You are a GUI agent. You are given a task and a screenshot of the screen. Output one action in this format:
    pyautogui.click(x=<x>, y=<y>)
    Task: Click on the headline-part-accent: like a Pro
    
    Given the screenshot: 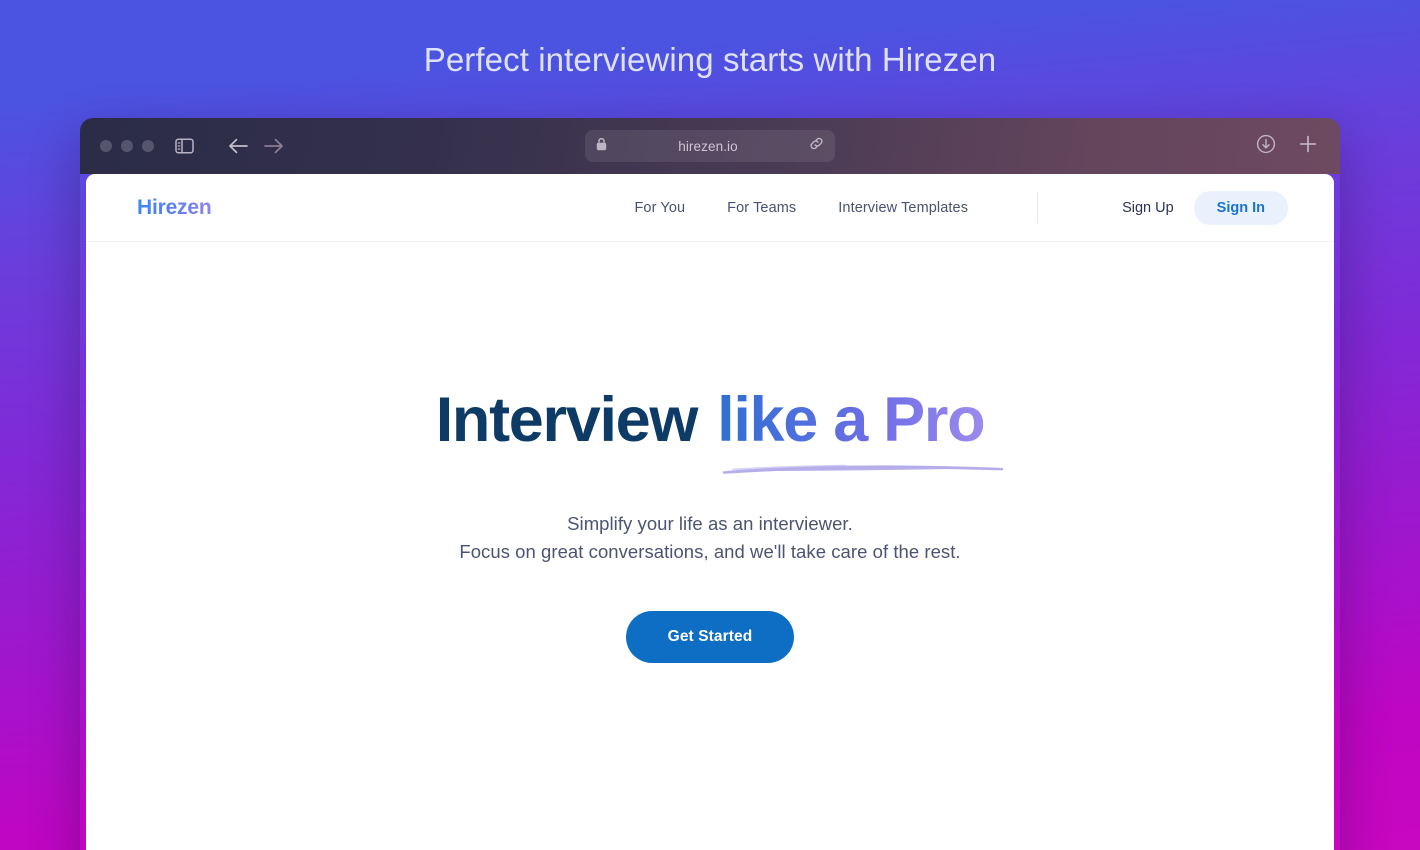 What is the action you would take?
    pyautogui.click(x=860, y=431)
    